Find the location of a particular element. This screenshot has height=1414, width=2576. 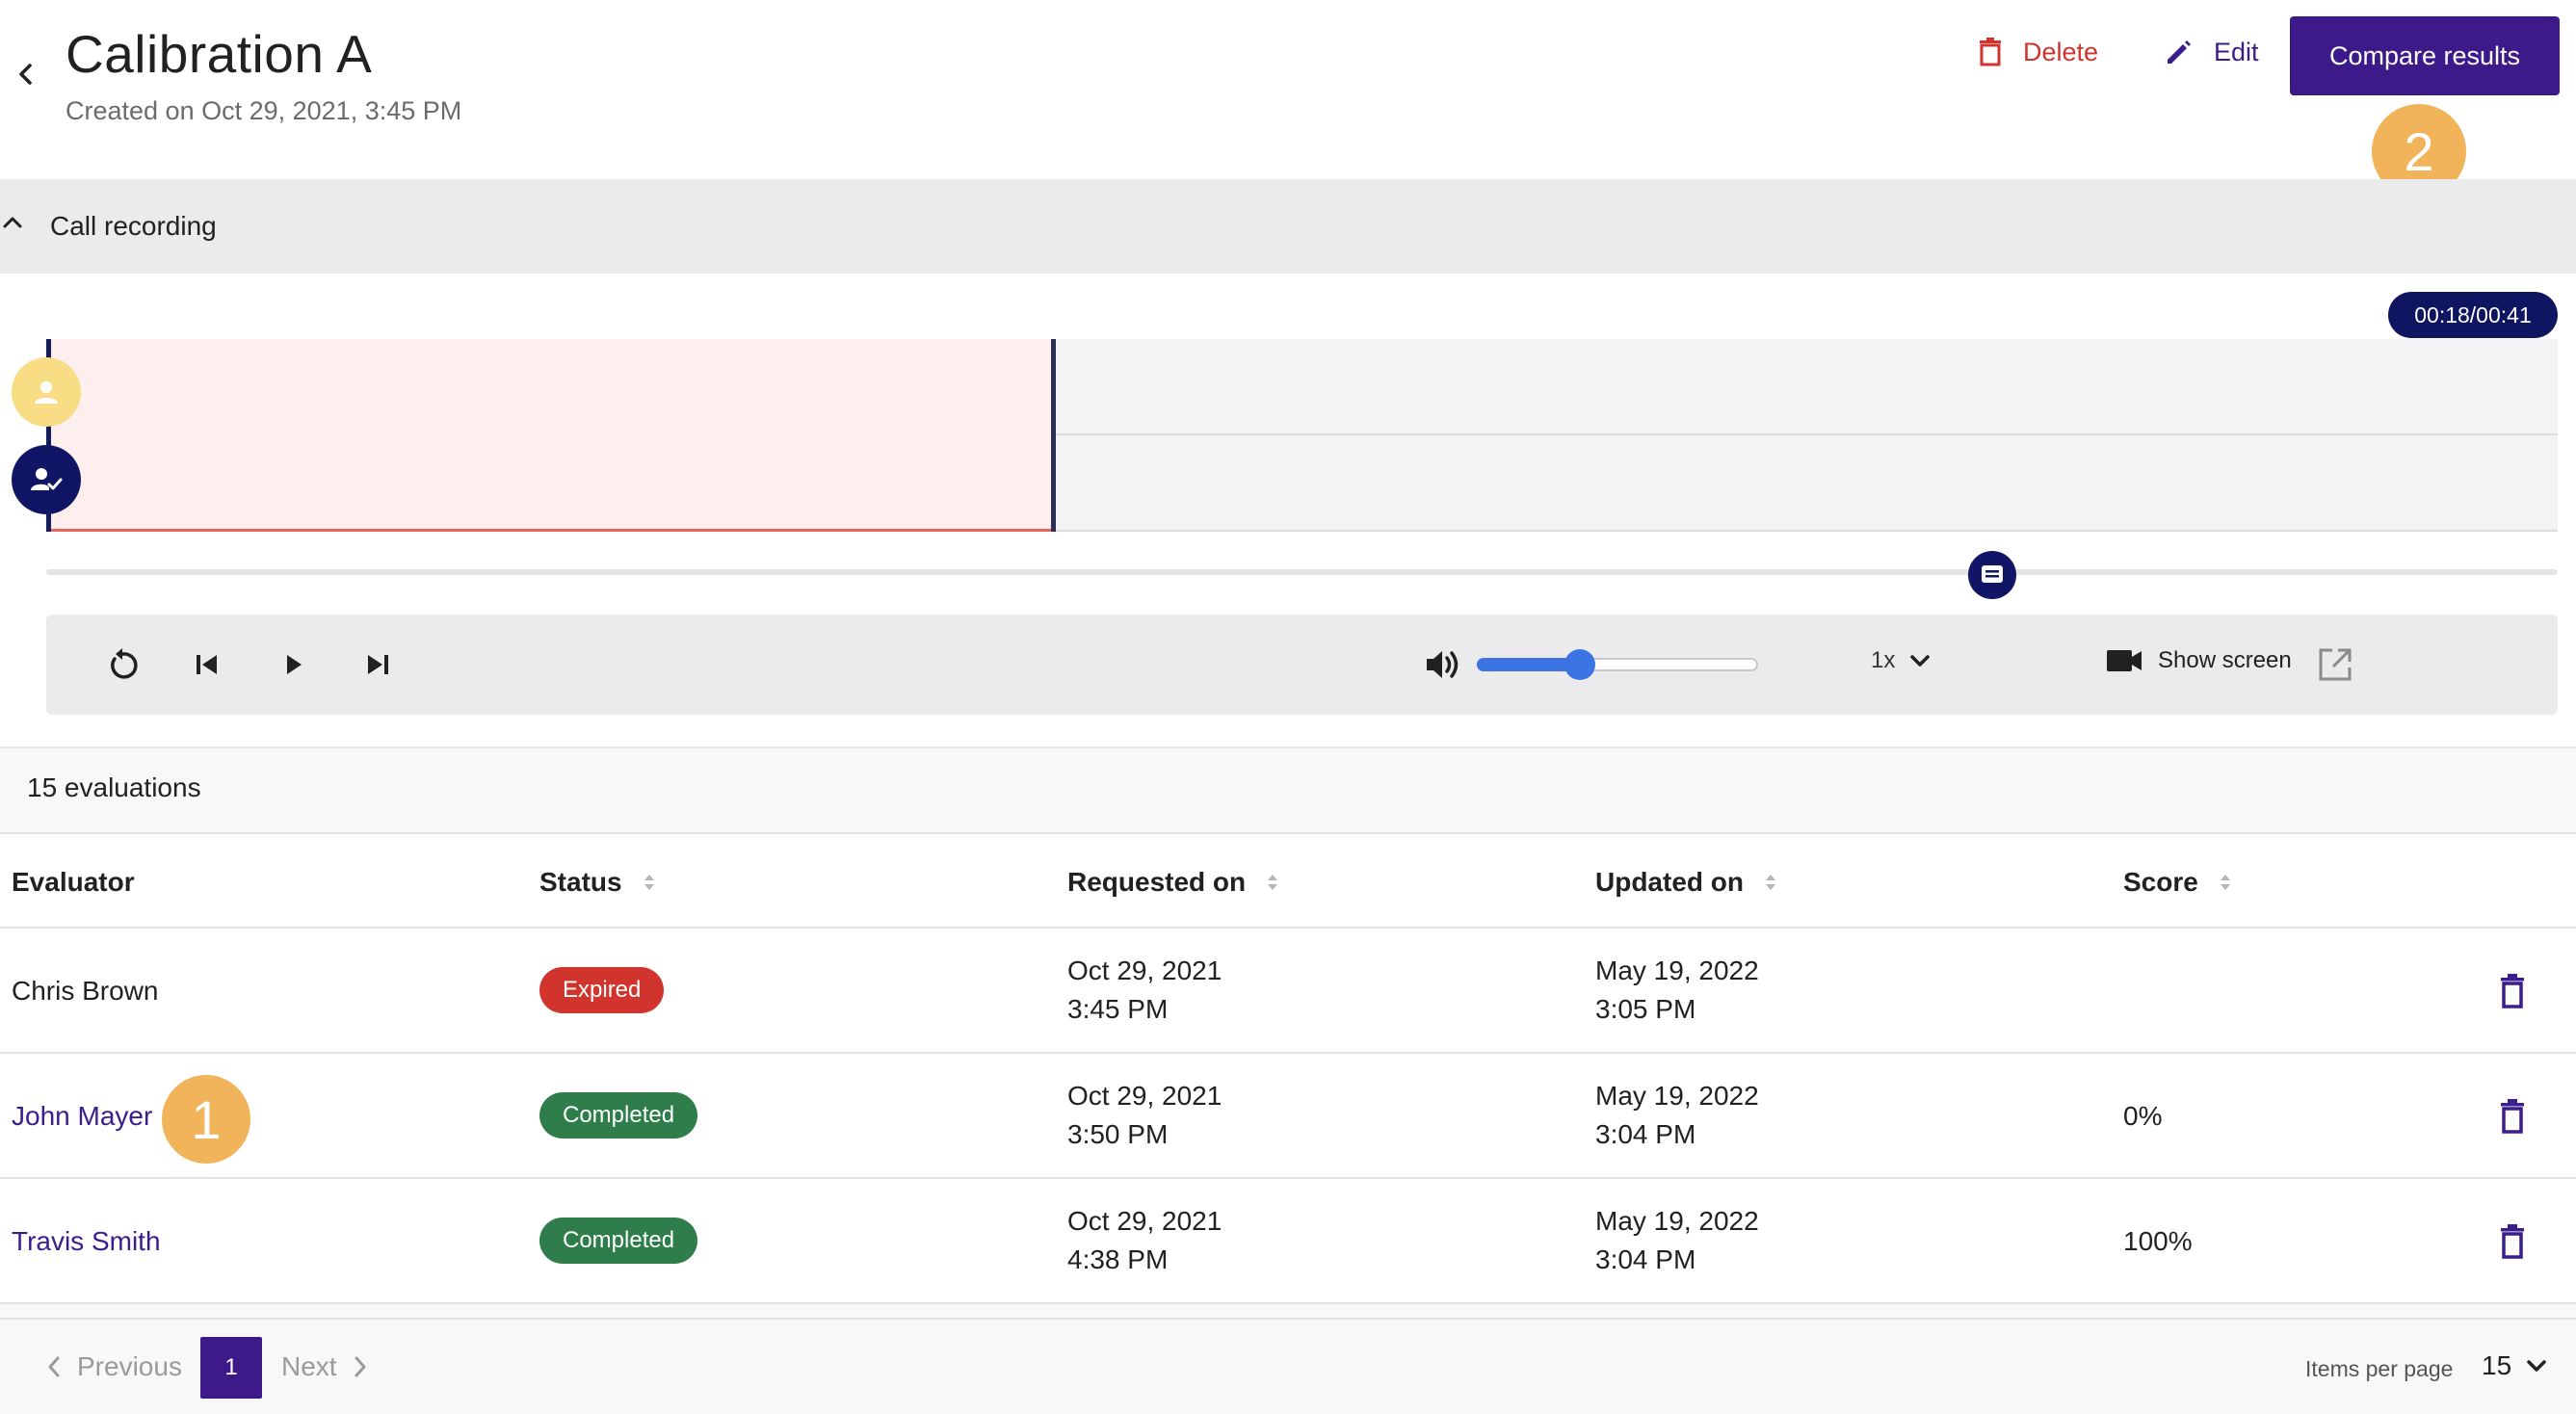

column-header-updated: Updated on is located at coordinates (1687, 882).